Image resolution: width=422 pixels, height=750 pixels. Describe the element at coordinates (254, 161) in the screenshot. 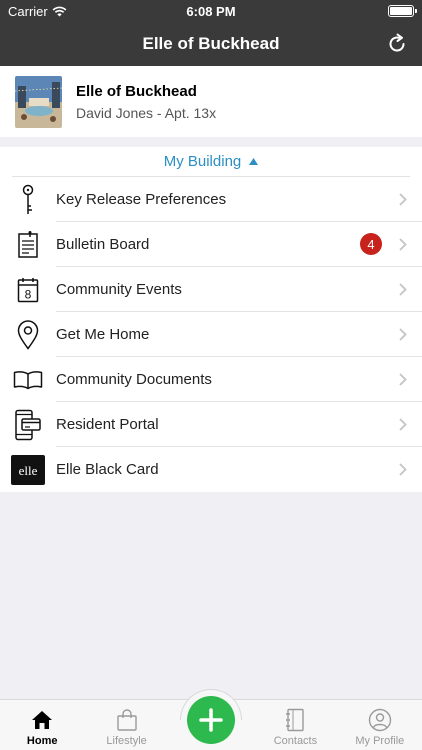

I see `caret-up-icon` at that location.